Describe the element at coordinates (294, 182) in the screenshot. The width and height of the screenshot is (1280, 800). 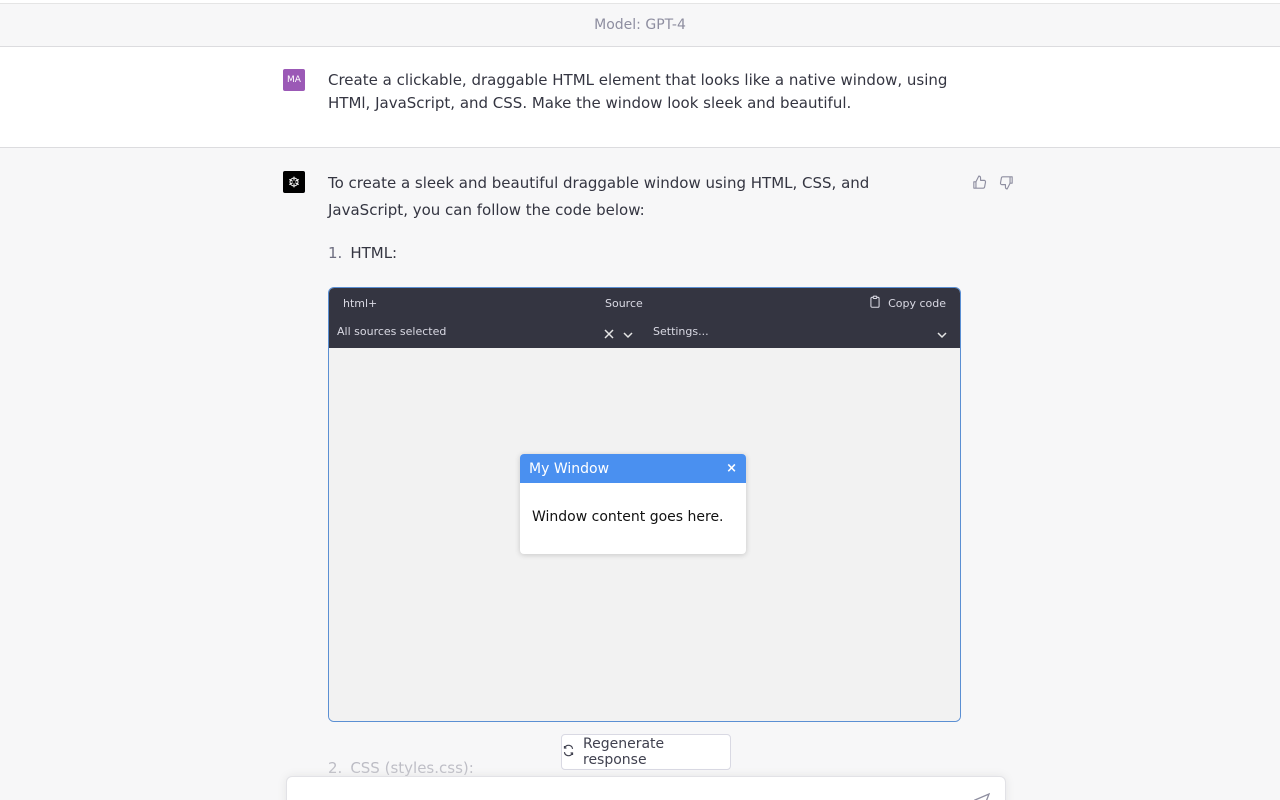
I see `openai-logo-icon` at that location.